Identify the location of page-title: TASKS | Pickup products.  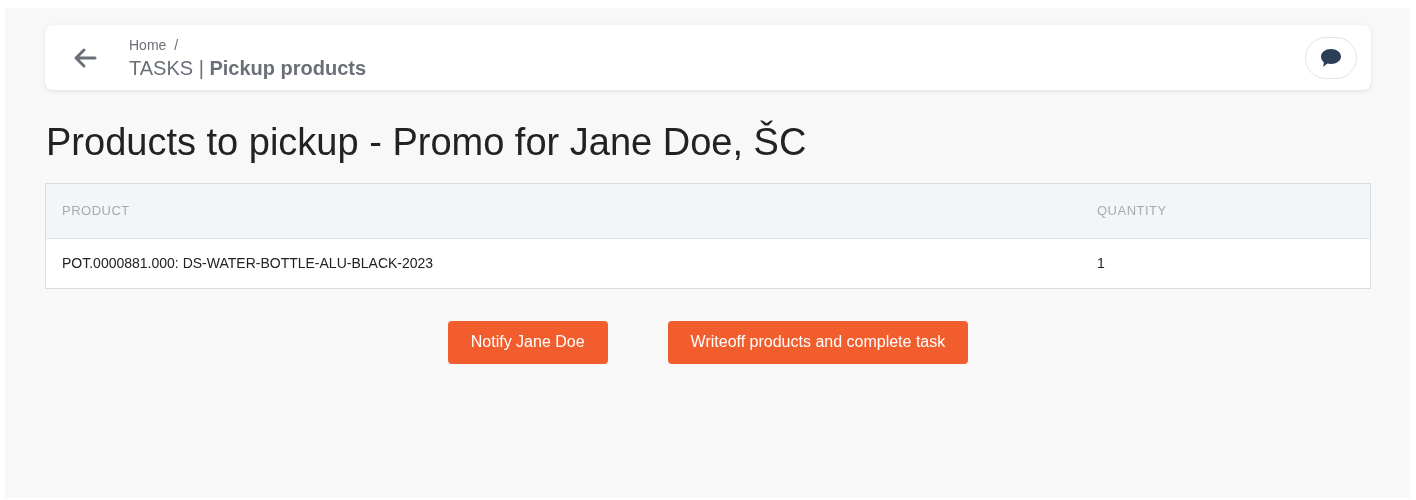
(248, 68).